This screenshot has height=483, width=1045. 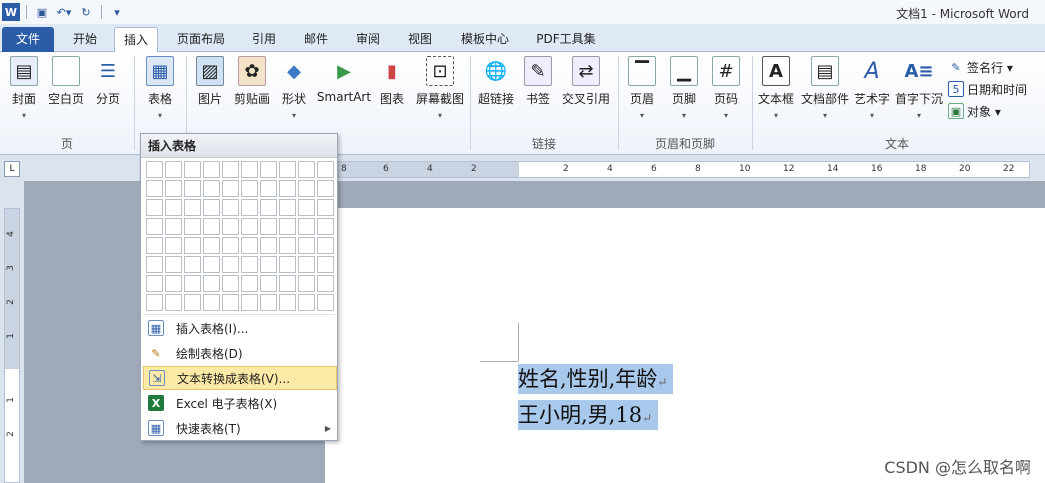 What do you see at coordinates (12, 169) in the screenshot?
I see `tab-selector: L` at bounding box center [12, 169].